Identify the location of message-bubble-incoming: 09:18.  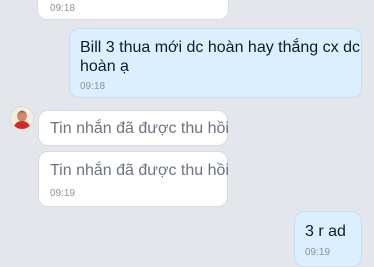
(133, 10).